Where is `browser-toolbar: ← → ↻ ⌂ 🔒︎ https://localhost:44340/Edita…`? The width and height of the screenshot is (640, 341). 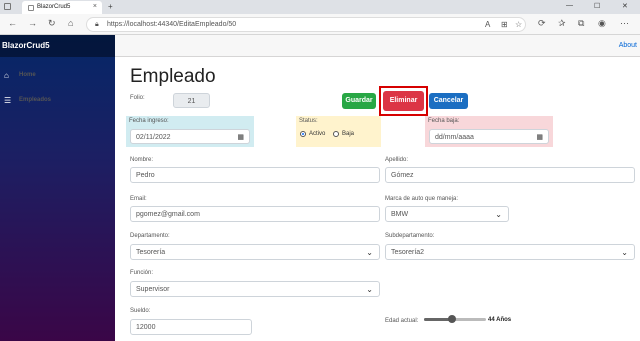
browser-toolbar: ← → ↻ ⌂ 🔒︎ https://localhost:44340/Edita… is located at coordinates (320, 24).